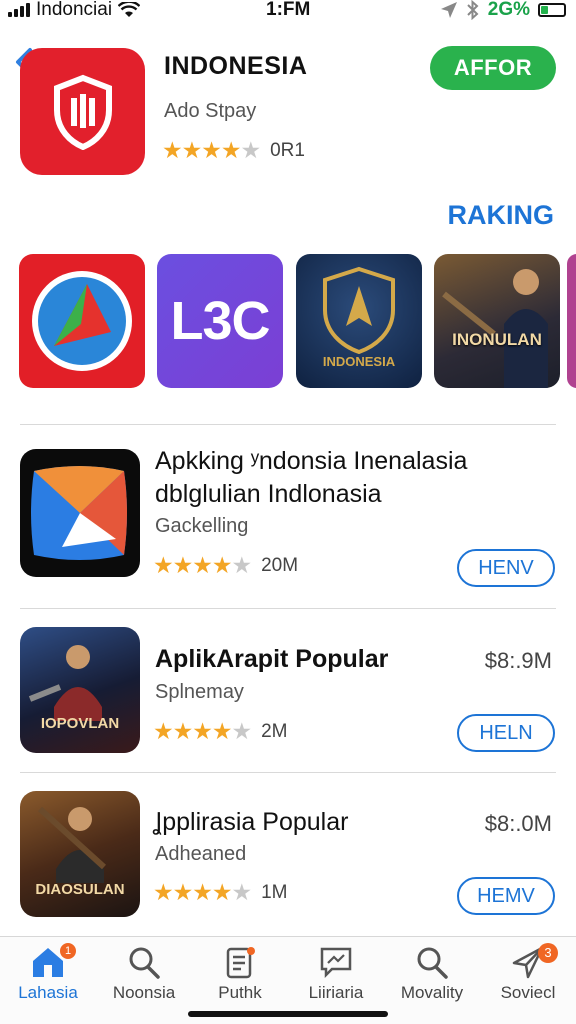 Image resolution: width=576 pixels, height=1024 pixels. I want to click on app-rating-row-2: ★★★★★ 2M, so click(220, 731).